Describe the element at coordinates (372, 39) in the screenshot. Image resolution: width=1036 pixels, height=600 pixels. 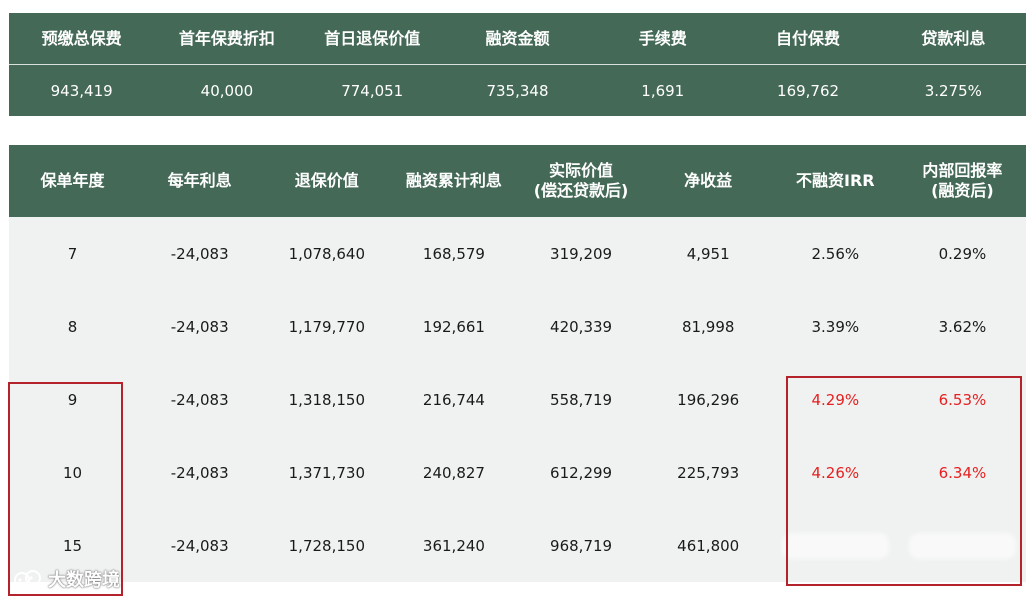
I see `summary-header-cell: 首日退保价值` at that location.